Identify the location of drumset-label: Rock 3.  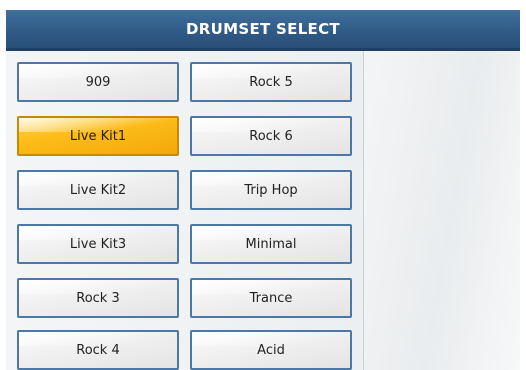
(98, 298).